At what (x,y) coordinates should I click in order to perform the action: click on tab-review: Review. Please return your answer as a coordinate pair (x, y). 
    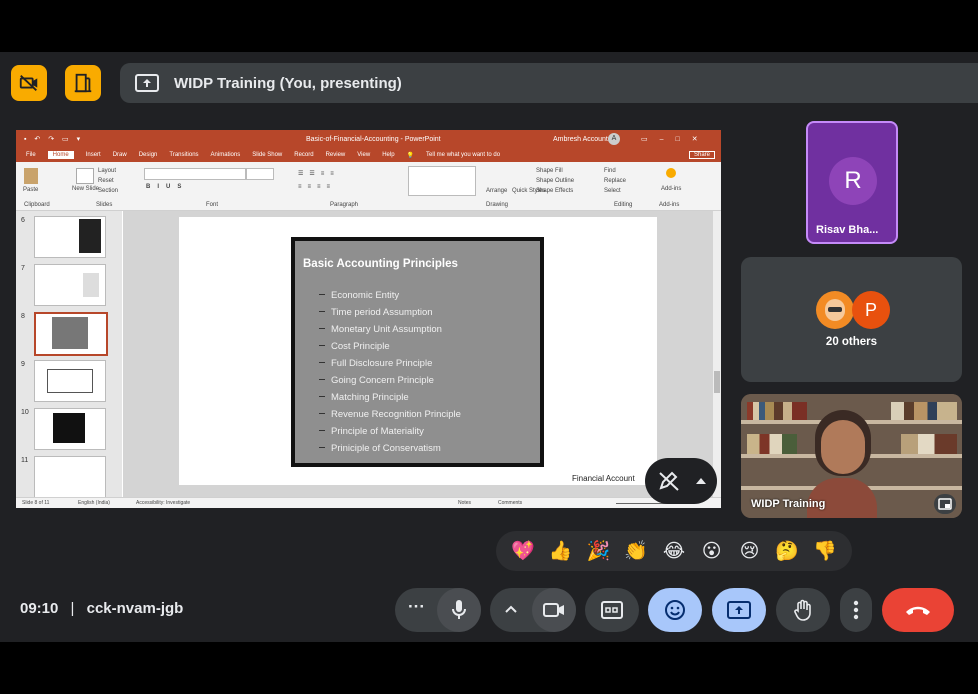
    Looking at the image, I should click on (336, 155).